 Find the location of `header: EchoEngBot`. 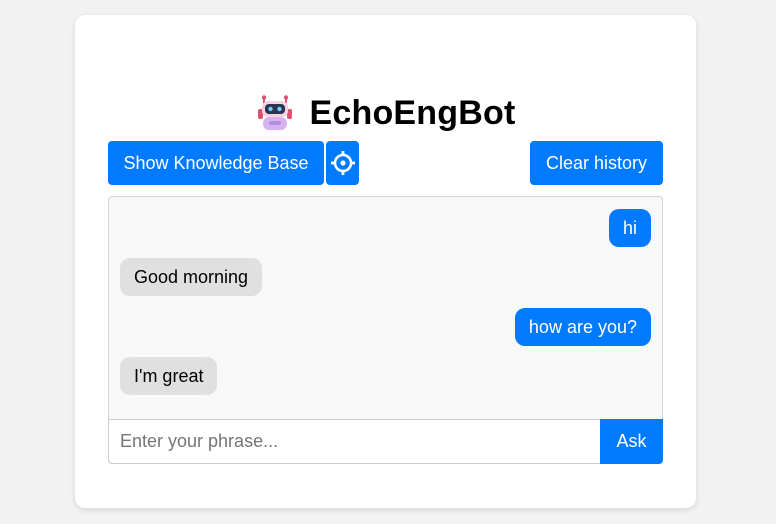

header: EchoEngBot is located at coordinates (385, 113).